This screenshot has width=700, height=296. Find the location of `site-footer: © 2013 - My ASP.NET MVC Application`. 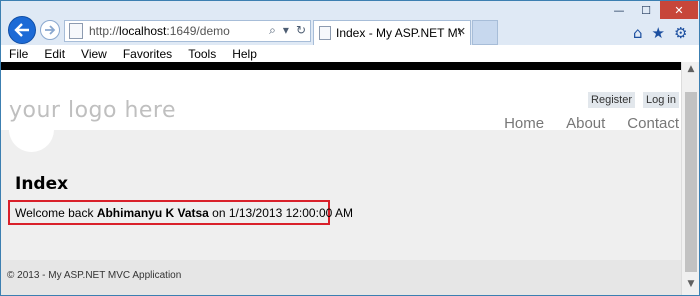

site-footer: © 2013 - My ASP.NET MVC Application is located at coordinates (341, 277).